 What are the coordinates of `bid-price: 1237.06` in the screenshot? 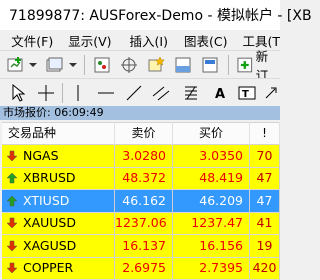 It's located at (144, 223).